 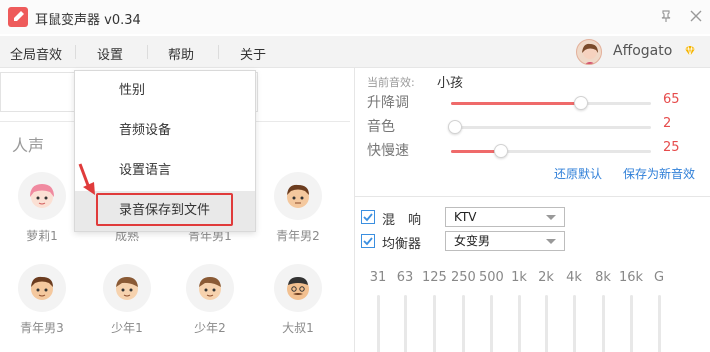 What do you see at coordinates (253, 53) in the screenshot?
I see `menu-about: 关于` at bounding box center [253, 53].